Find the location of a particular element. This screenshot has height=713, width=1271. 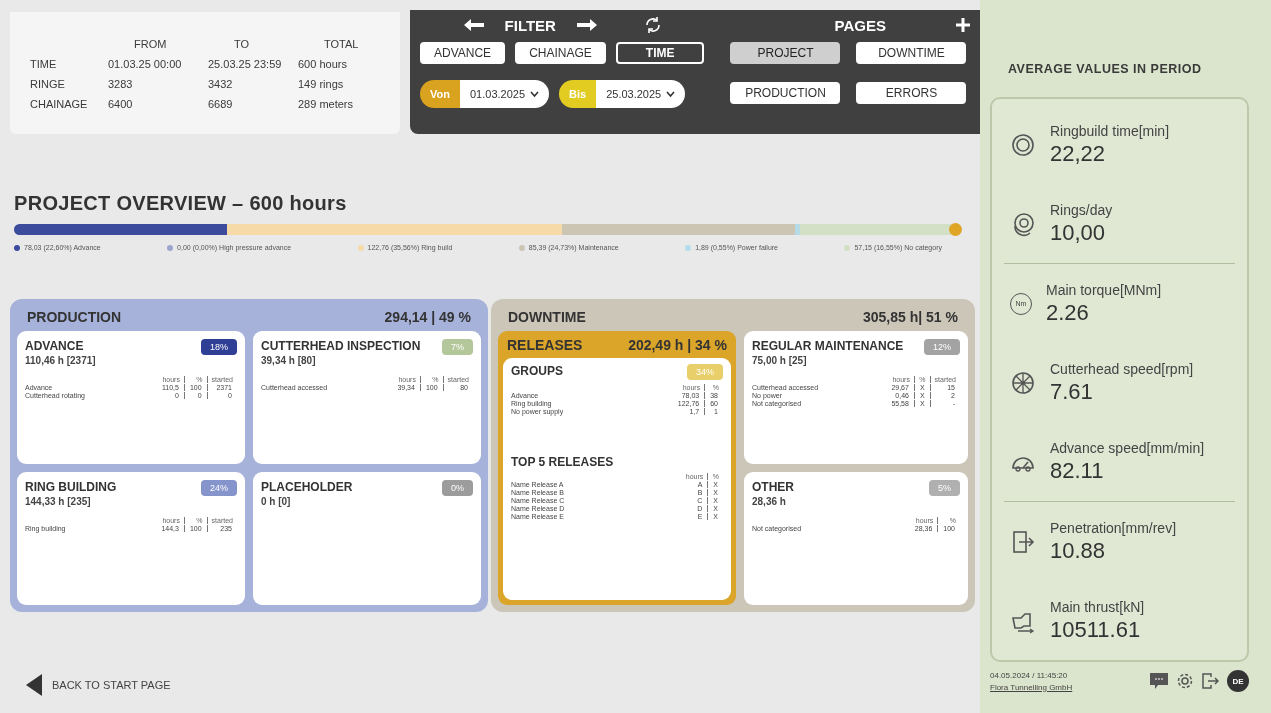

table-cell-text: 289 meters is located at coordinates (326, 104).